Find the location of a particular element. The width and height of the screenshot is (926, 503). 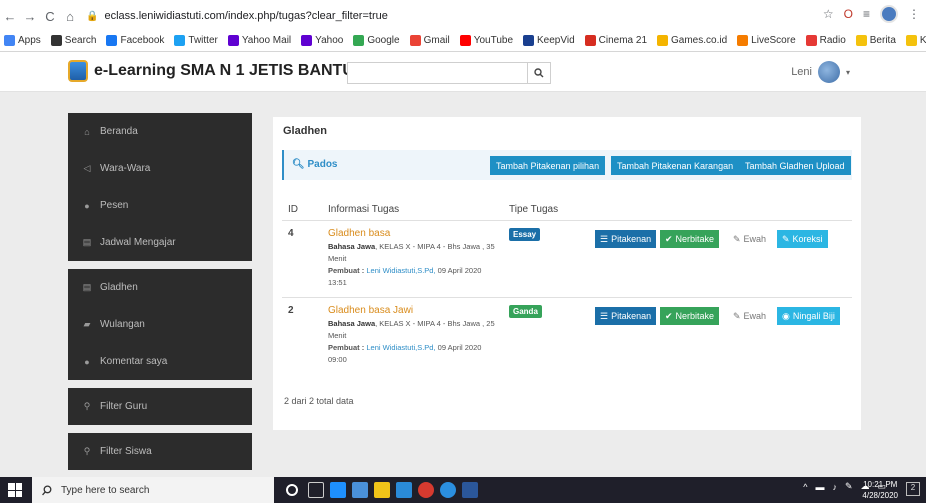

bookmark-item: Search is located at coordinates (73, 40).